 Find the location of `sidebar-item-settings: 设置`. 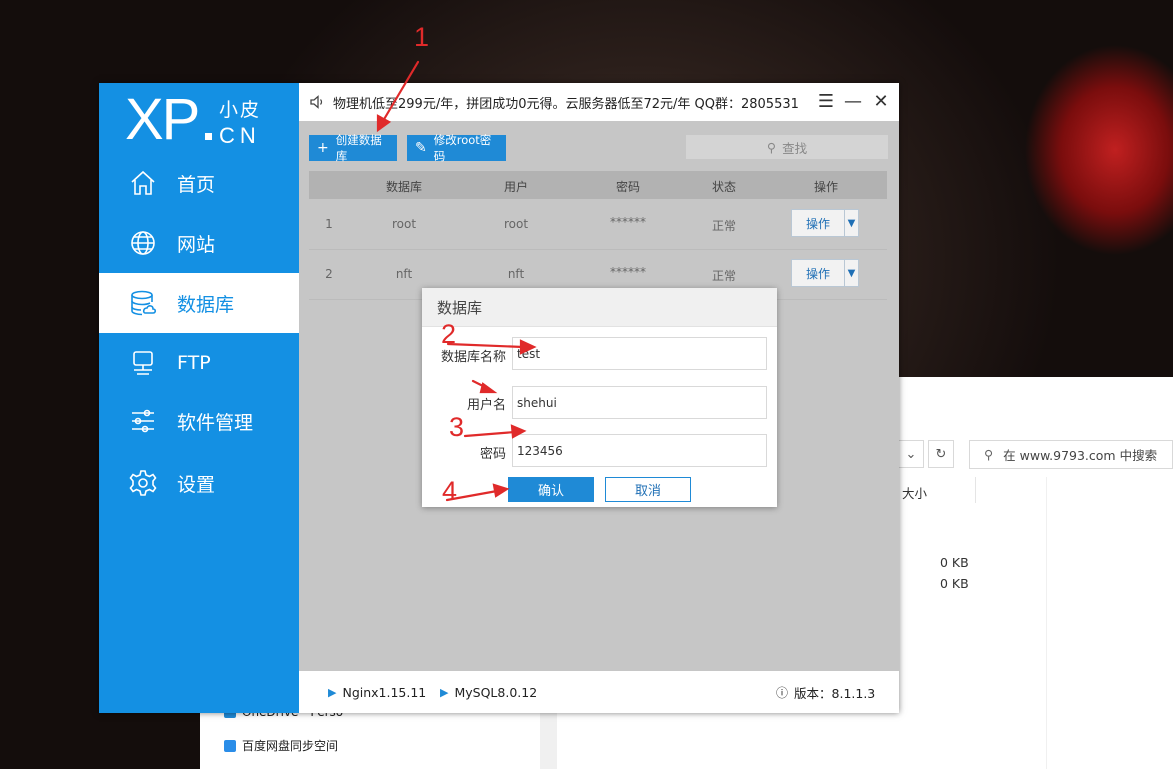

sidebar-item-settings: 设置 is located at coordinates (199, 483).